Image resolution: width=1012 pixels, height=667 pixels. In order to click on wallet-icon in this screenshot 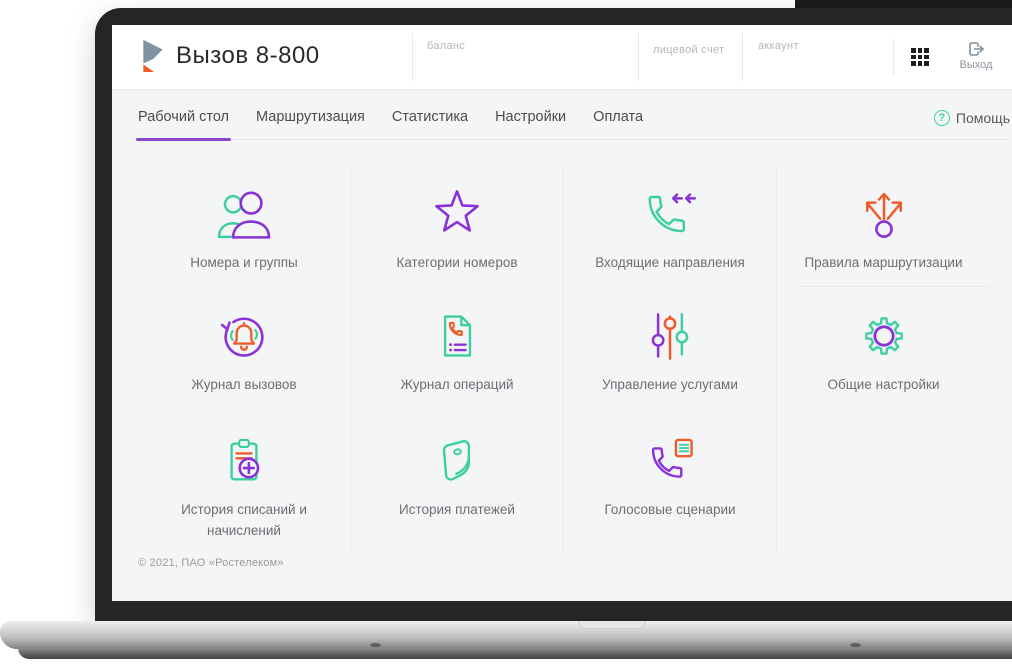, I will do `click(457, 461)`.